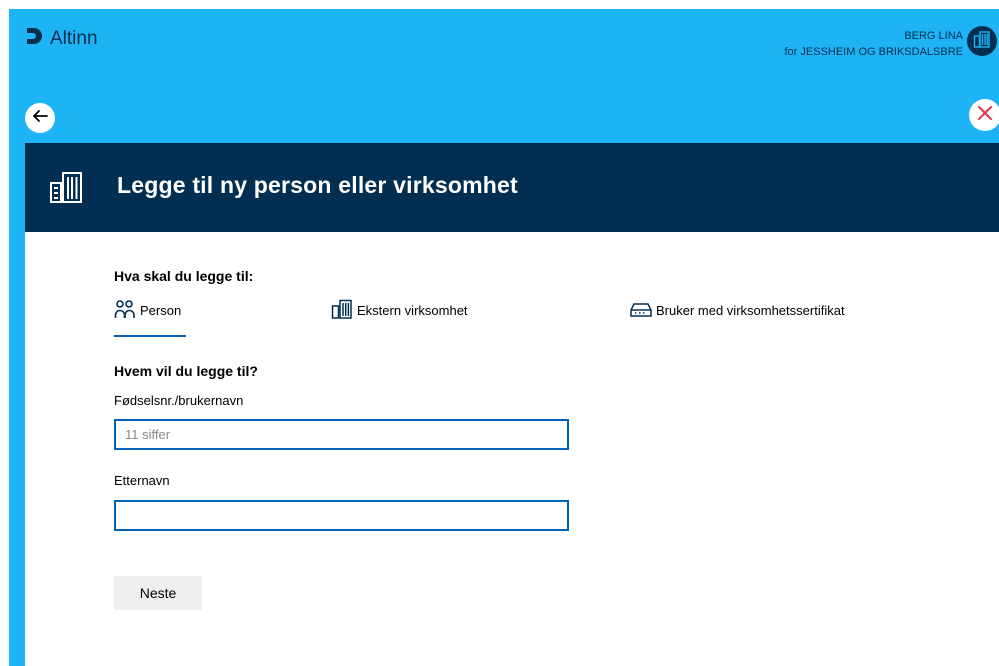 The image size is (999, 666). Describe the element at coordinates (161, 310) in the screenshot. I see `tab-person-label: Person` at that location.